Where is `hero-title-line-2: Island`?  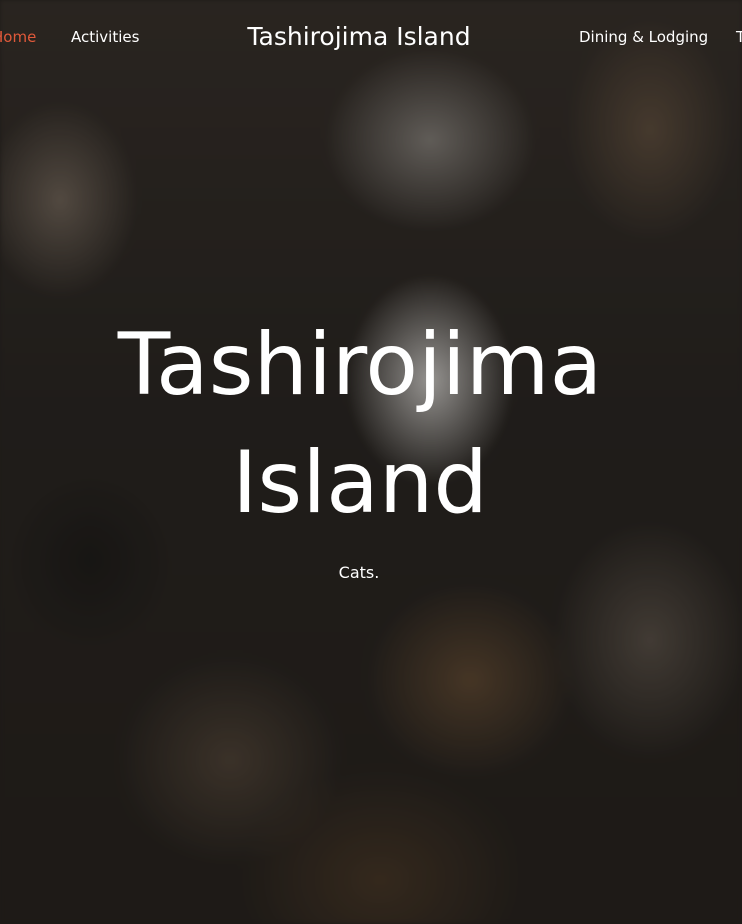 hero-title-line-2: Island is located at coordinates (360, 483).